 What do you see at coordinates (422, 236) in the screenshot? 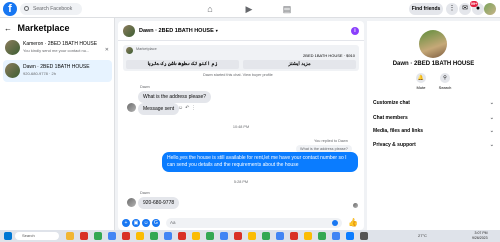
I see `weather-widget: 27°C` at bounding box center [422, 236].